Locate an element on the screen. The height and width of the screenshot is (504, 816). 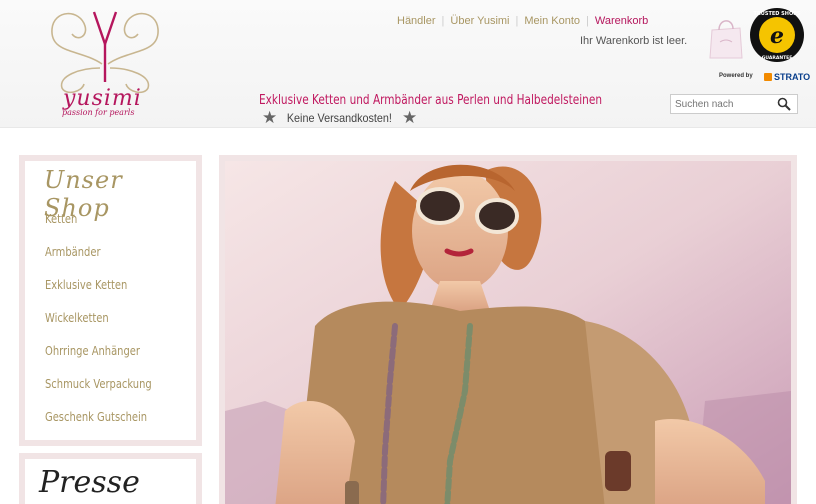
category-armbaender: Armbänder is located at coordinates (98, 260).